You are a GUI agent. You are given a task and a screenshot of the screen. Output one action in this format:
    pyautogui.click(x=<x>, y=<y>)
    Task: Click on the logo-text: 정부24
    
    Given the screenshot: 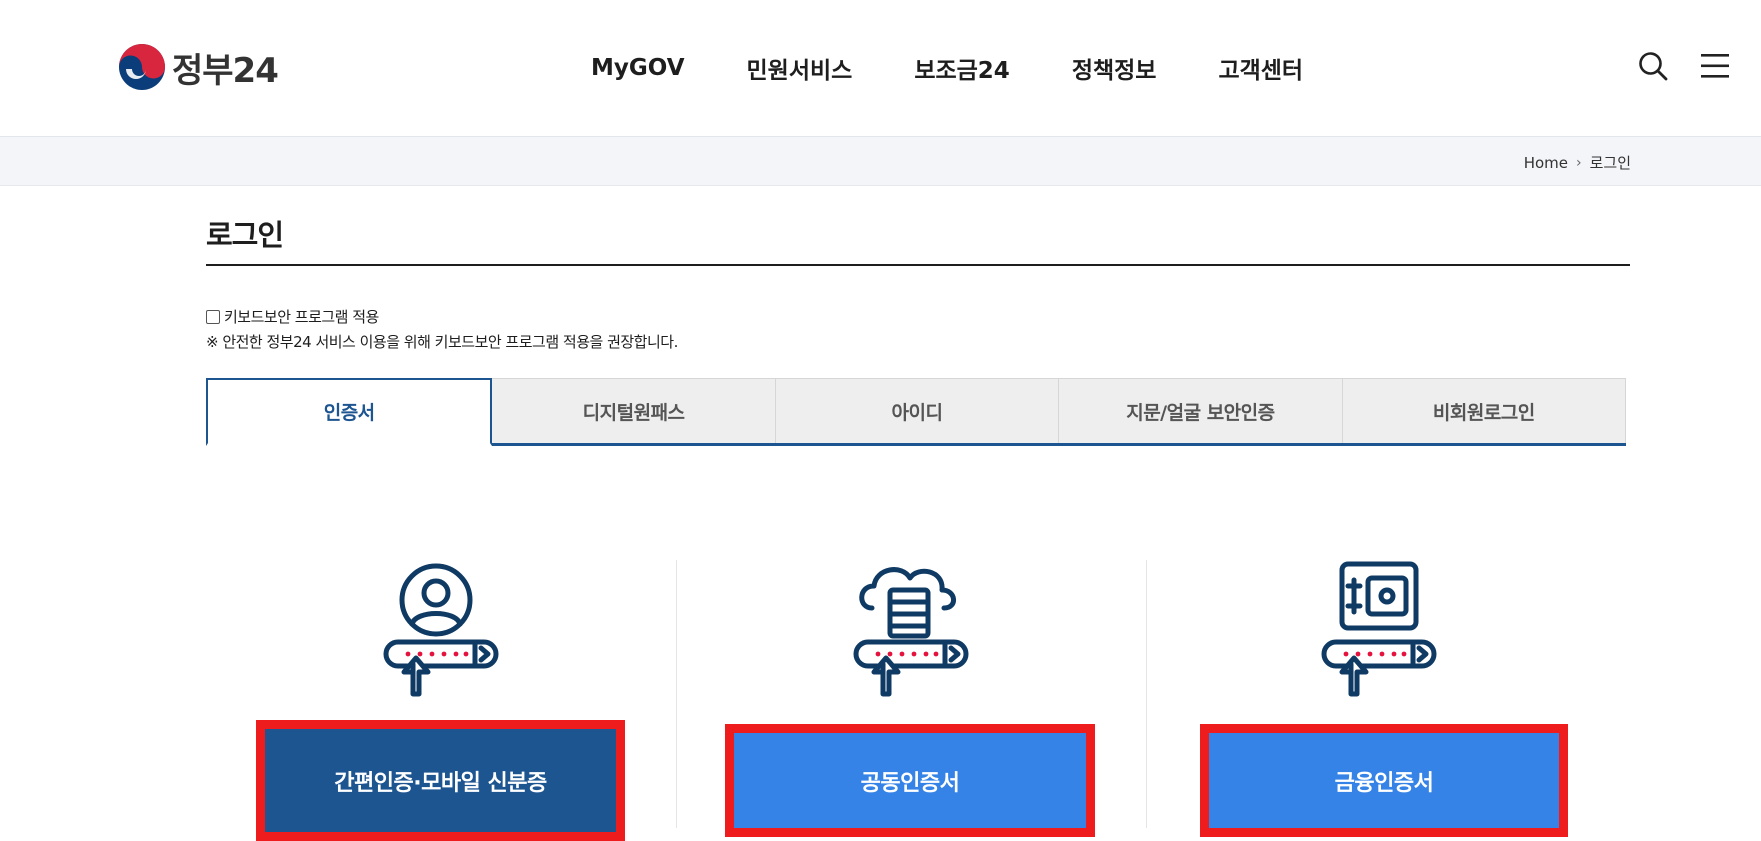 What is the action you would take?
    pyautogui.click(x=225, y=70)
    